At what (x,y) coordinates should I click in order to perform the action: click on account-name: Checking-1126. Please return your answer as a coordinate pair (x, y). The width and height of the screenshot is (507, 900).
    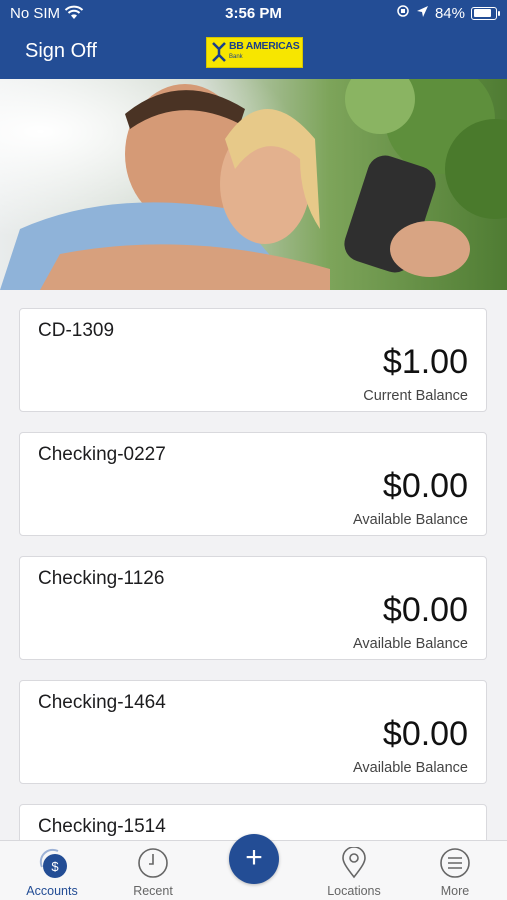
    Looking at the image, I should click on (101, 578).